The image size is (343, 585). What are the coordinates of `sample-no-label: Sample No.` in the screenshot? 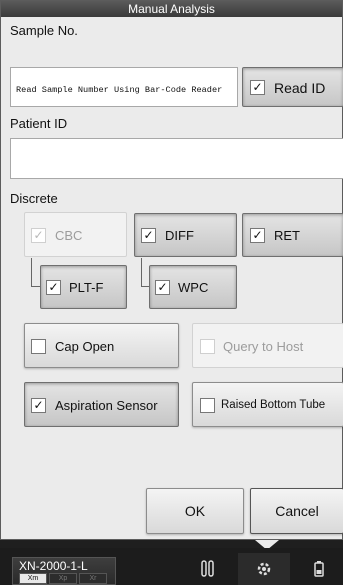 It's located at (44, 30).